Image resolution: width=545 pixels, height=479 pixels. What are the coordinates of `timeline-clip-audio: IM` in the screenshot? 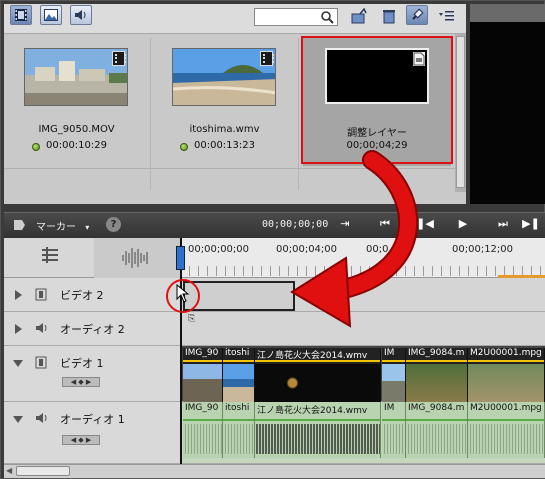 It's located at (394, 430).